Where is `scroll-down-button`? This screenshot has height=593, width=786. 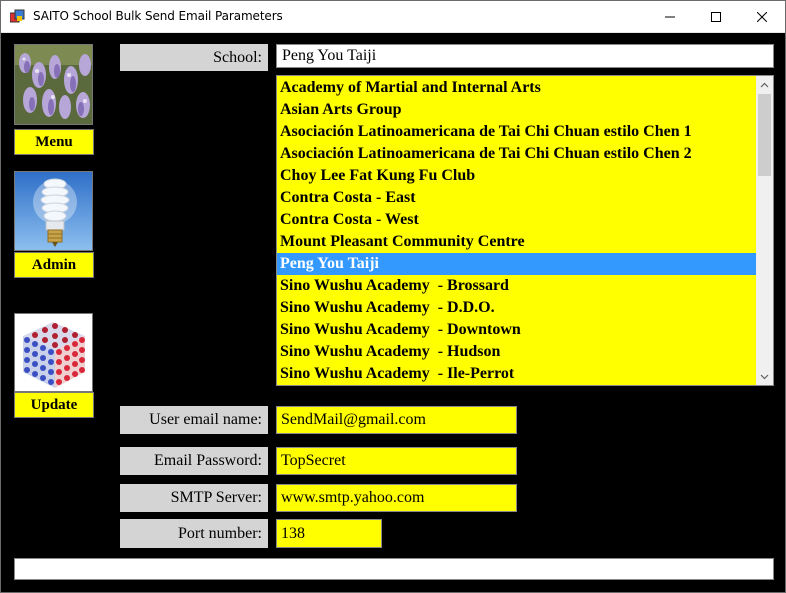 scroll-down-button is located at coordinates (764, 376).